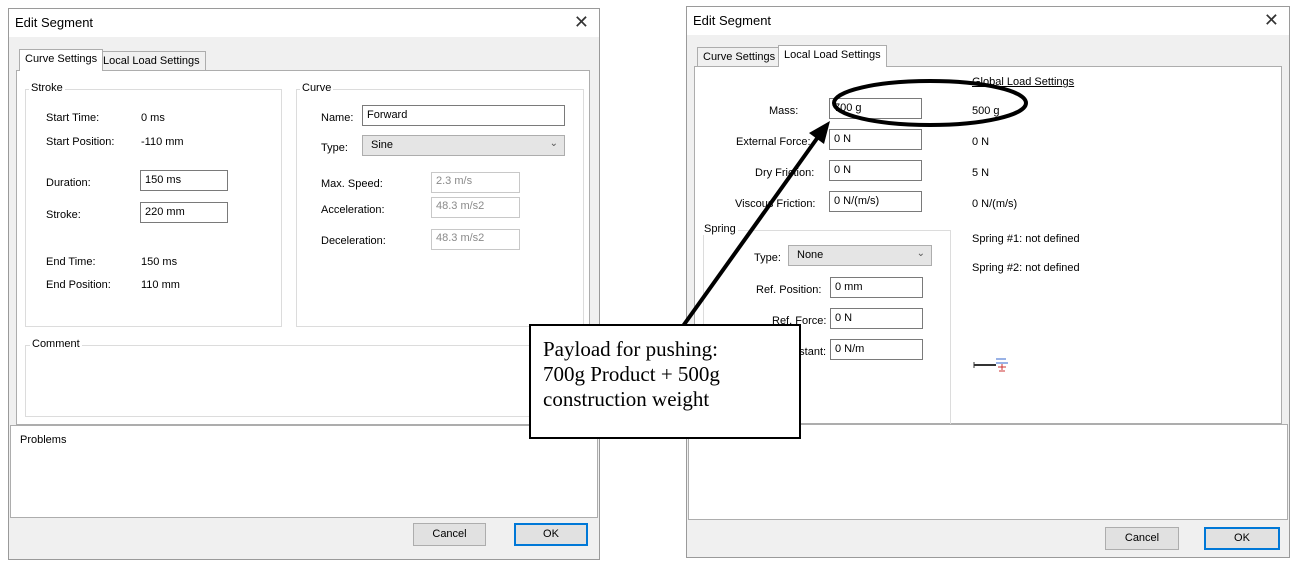  I want to click on acceleration-field: 48.3 m/s2, so click(475, 207).